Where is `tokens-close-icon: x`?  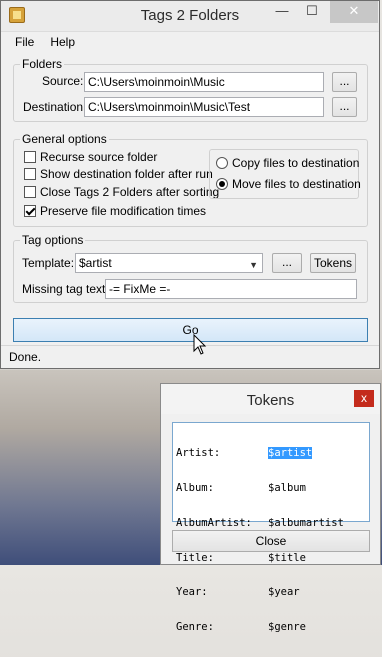 tokens-close-icon: x is located at coordinates (364, 398).